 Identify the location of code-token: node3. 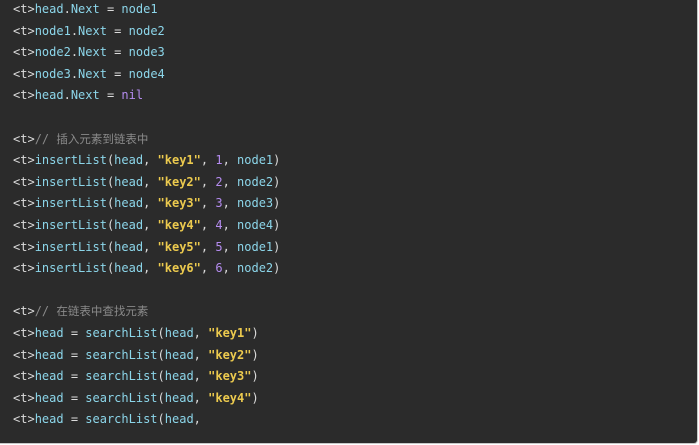
(146, 52).